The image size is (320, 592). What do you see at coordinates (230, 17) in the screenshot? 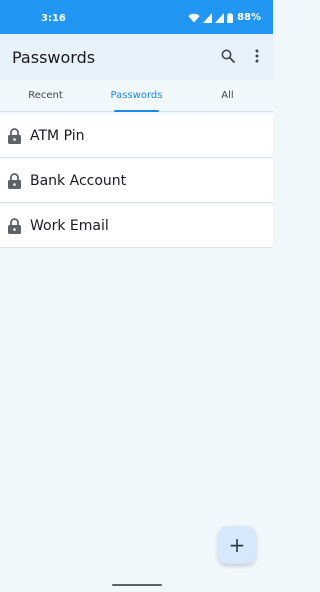
I see `battery-icon` at bounding box center [230, 17].